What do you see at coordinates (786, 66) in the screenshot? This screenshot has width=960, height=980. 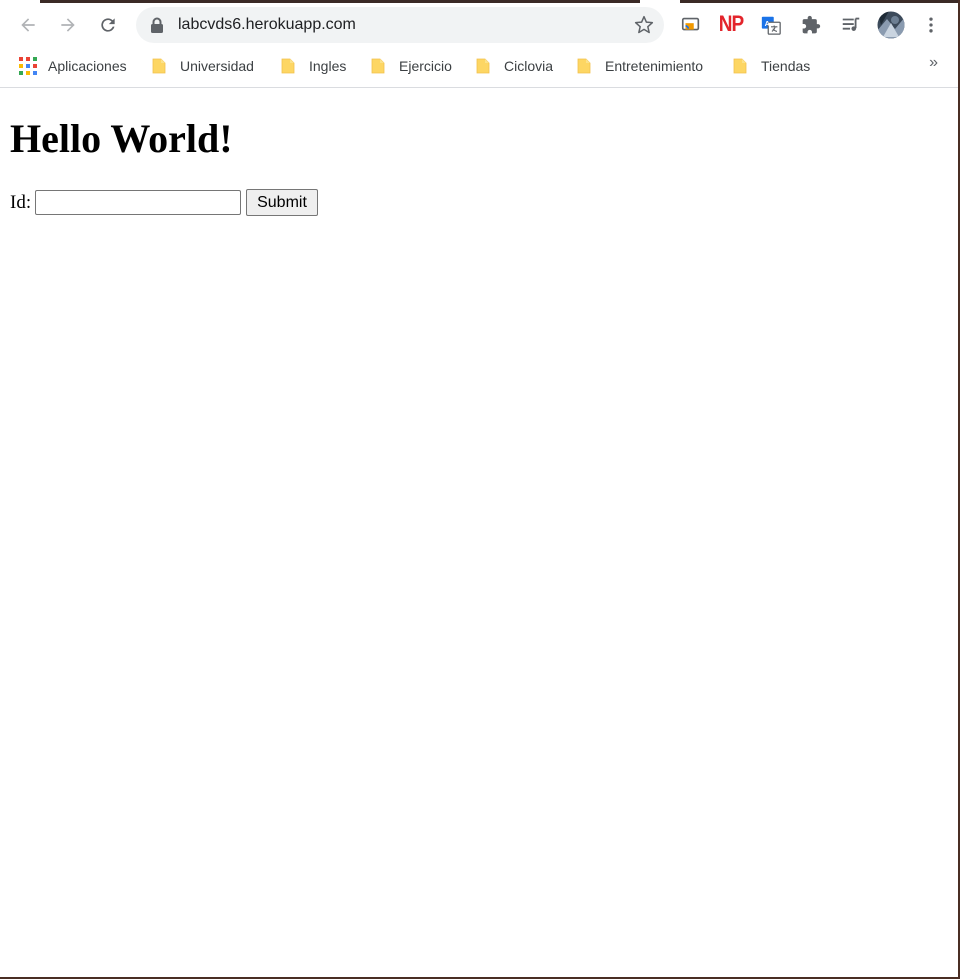 I see `bookmark-label: Tiendas` at bounding box center [786, 66].